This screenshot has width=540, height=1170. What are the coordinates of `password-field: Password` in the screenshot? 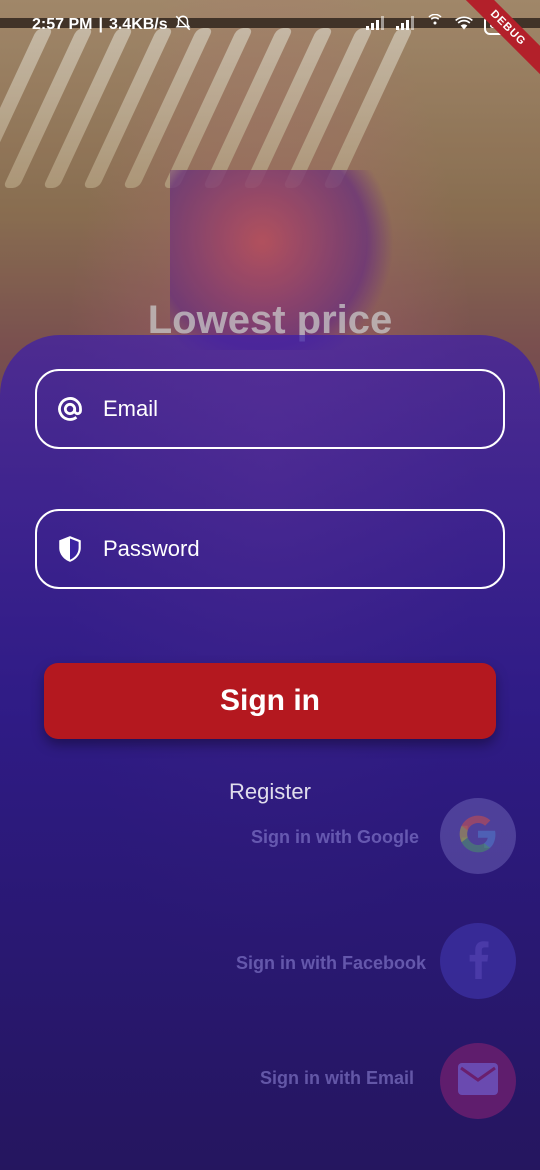 It's located at (270, 549).